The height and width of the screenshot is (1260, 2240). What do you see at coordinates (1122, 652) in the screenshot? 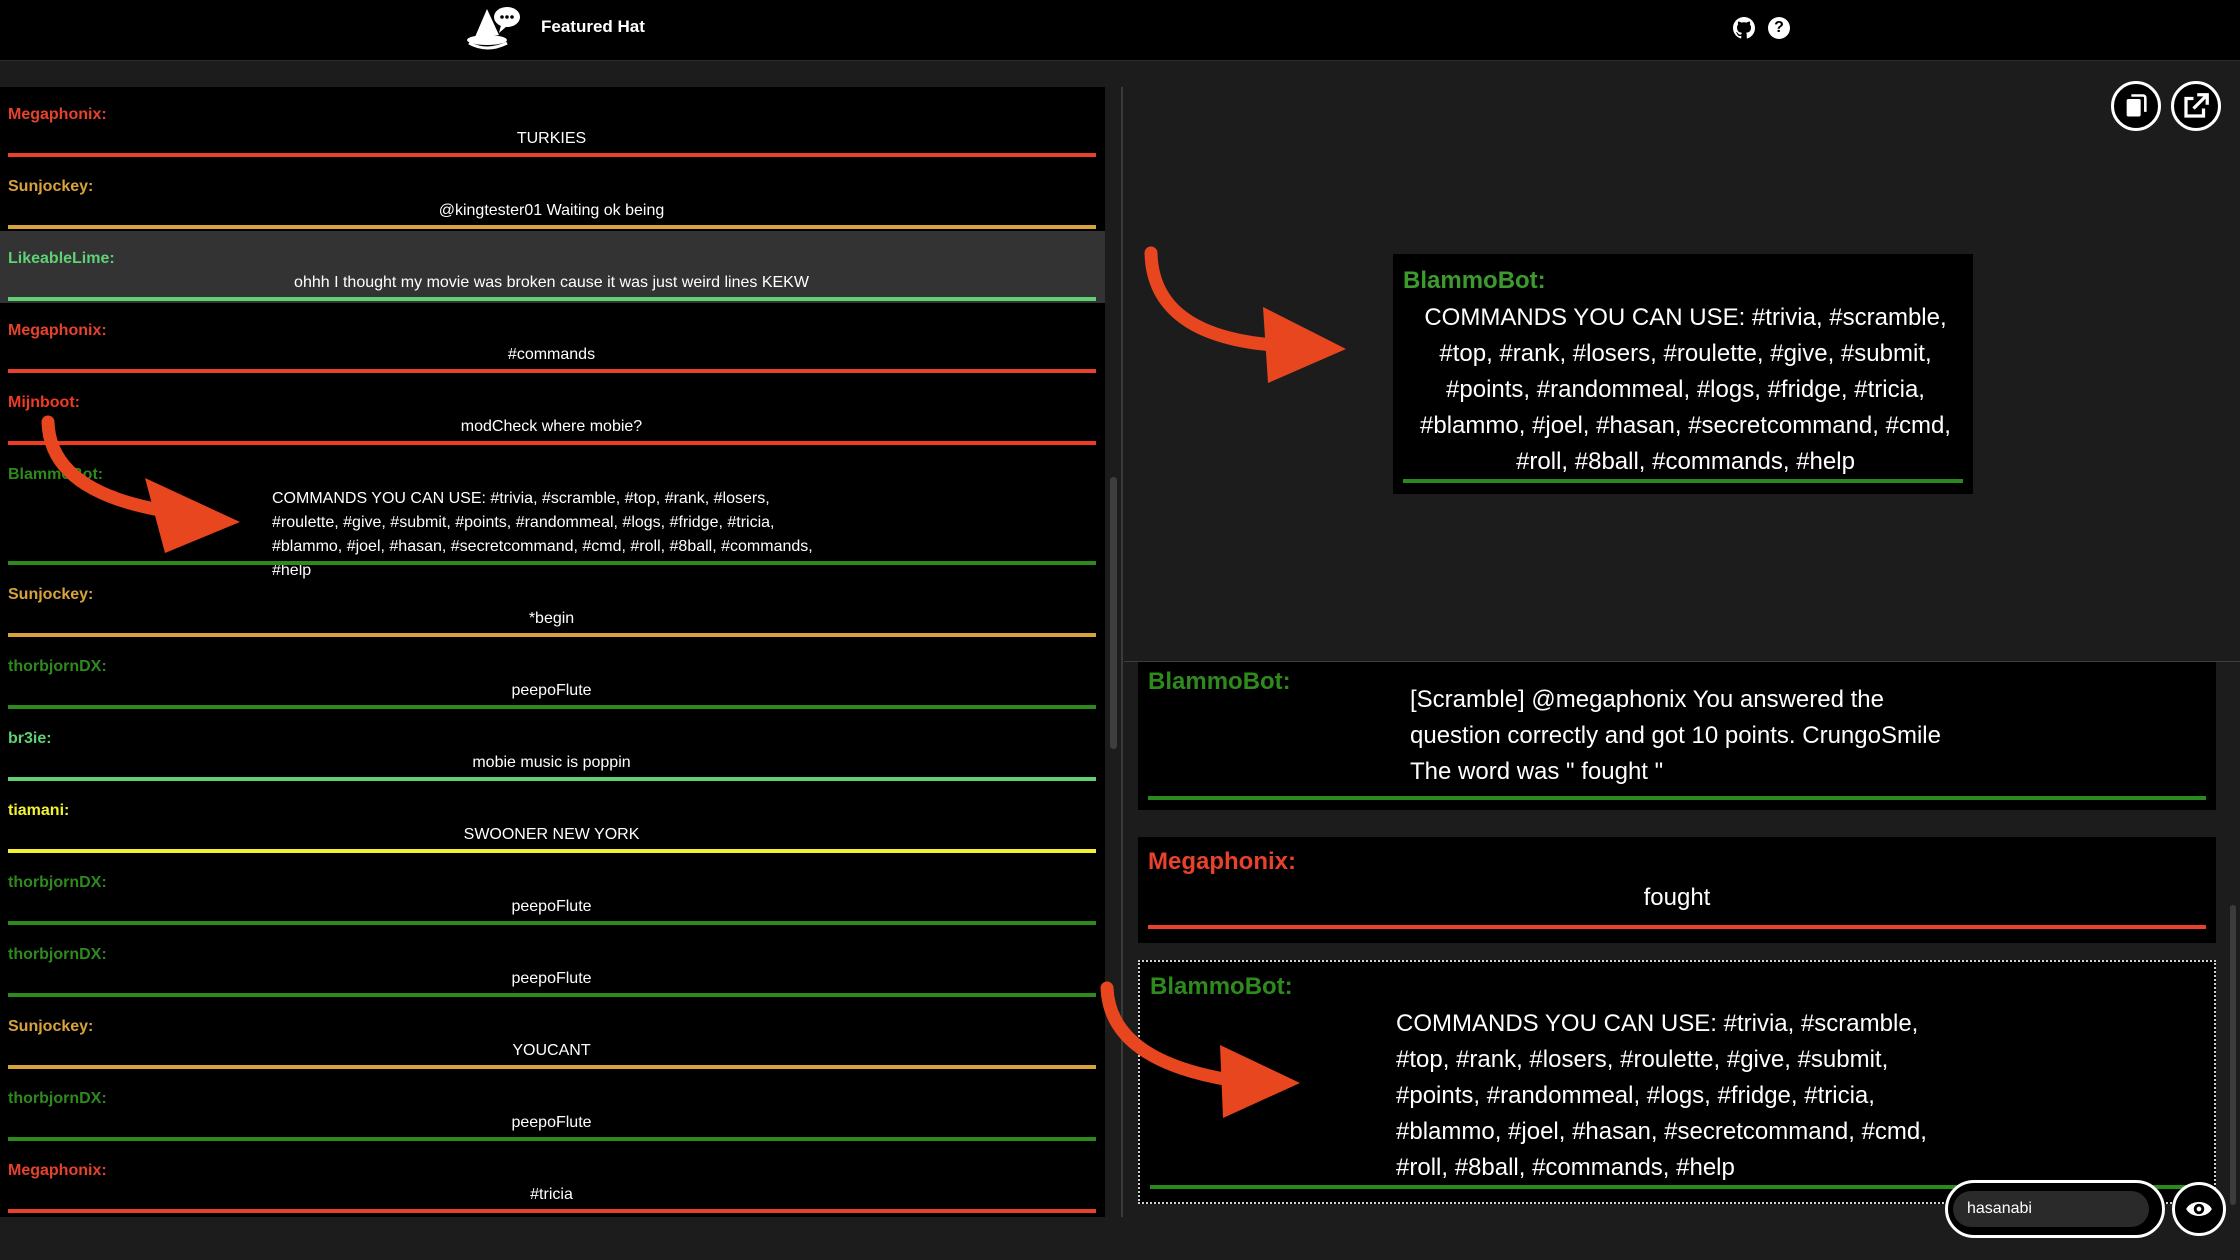
I see `panel-divider` at bounding box center [1122, 652].